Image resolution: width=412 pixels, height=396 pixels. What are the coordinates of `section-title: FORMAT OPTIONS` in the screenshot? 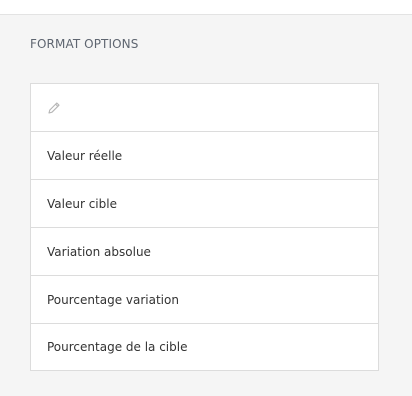 It's located at (84, 44).